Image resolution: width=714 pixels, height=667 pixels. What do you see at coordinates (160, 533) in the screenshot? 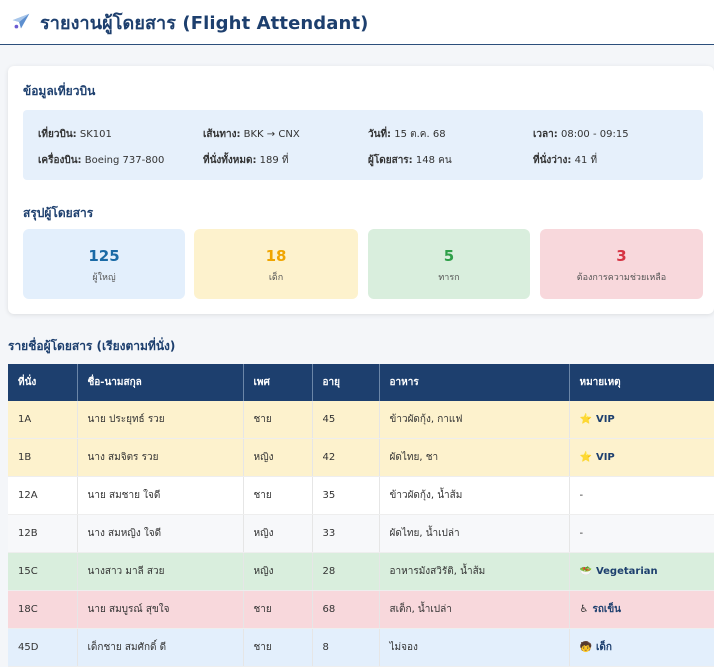
I see `name-cell: นาง สมหญิง ใจดี` at bounding box center [160, 533].